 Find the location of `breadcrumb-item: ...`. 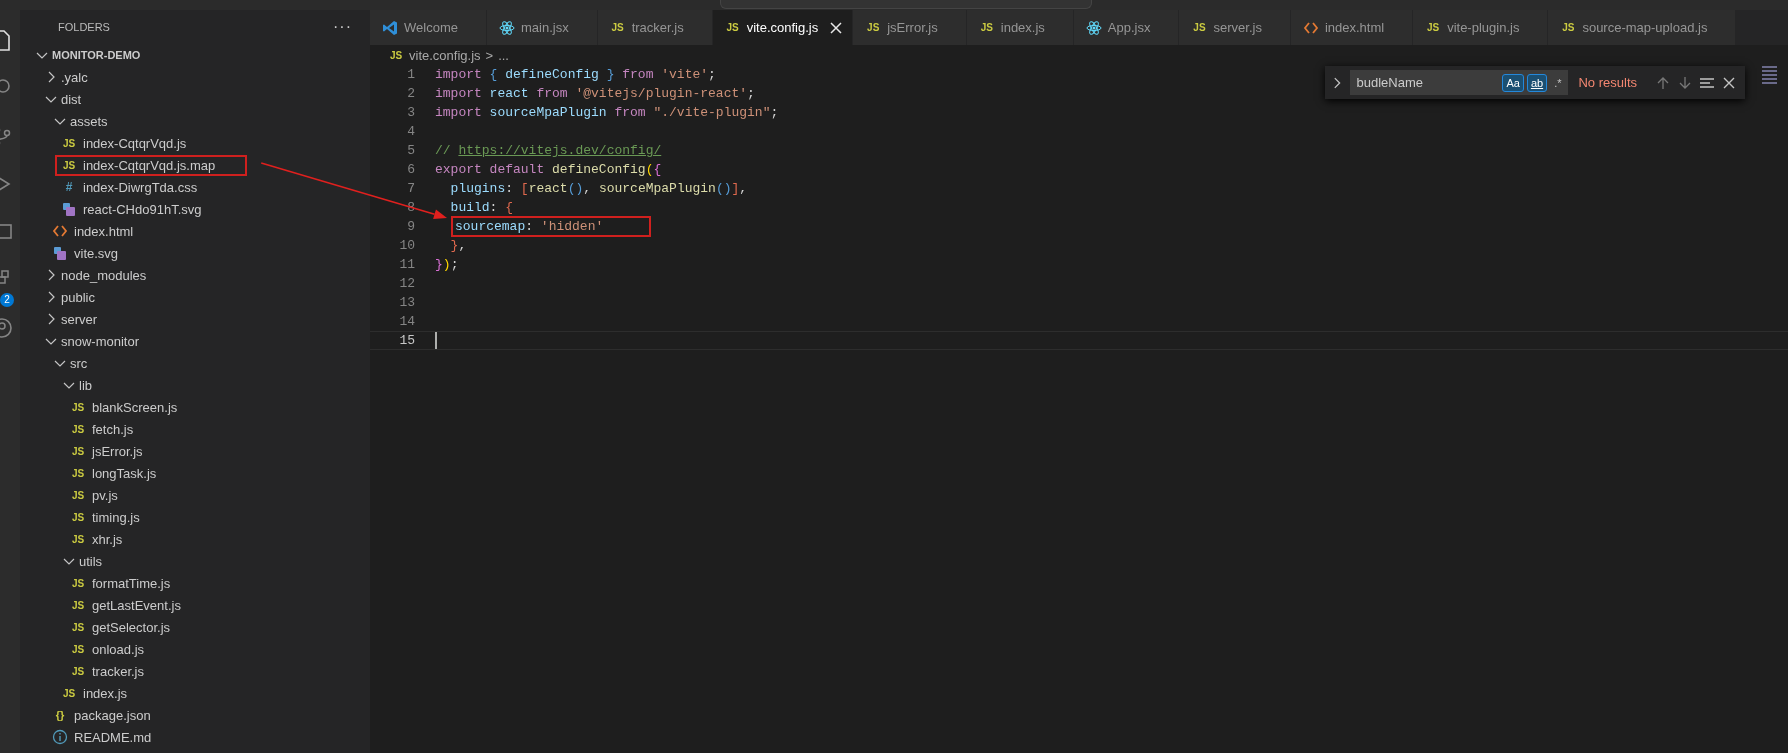

breadcrumb-item: ... is located at coordinates (503, 55).